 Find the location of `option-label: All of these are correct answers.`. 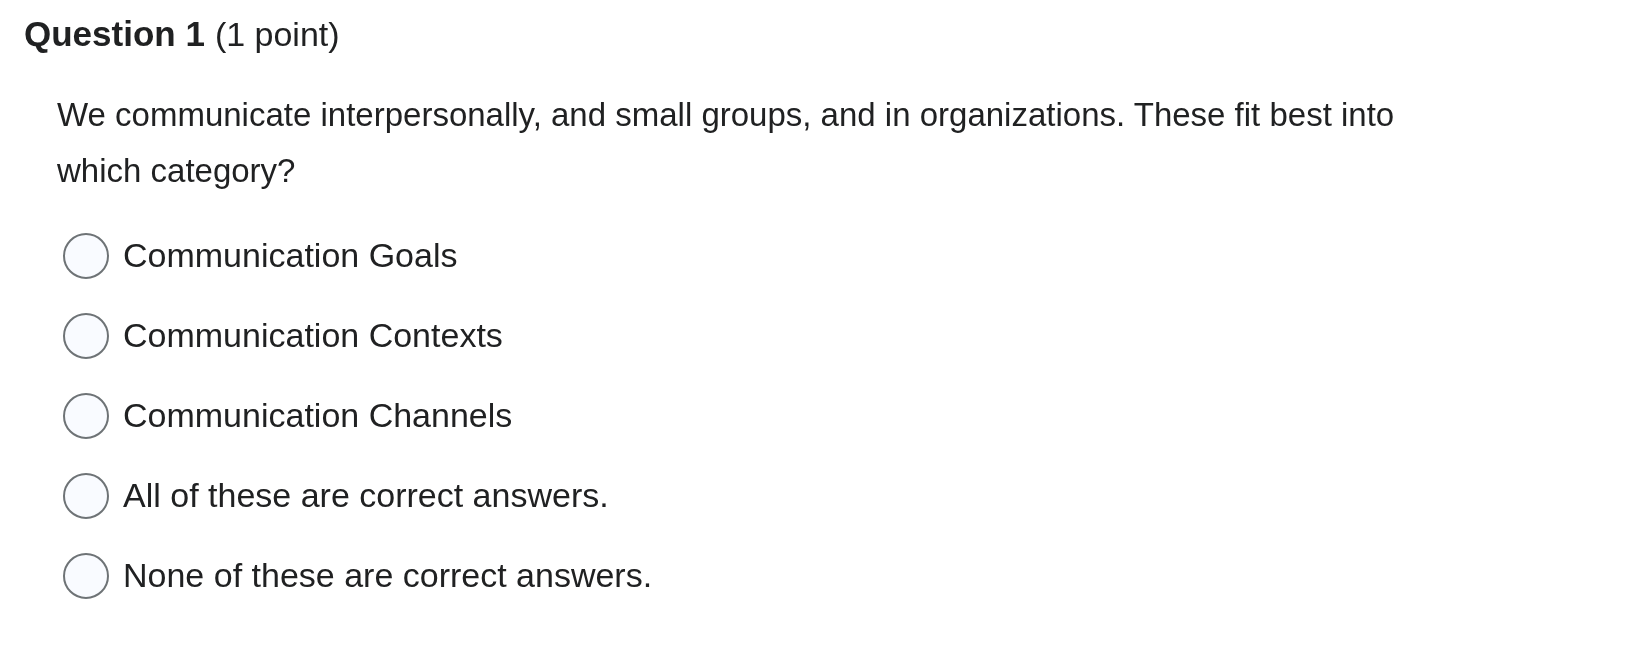

option-label: All of these are correct answers. is located at coordinates (366, 495).